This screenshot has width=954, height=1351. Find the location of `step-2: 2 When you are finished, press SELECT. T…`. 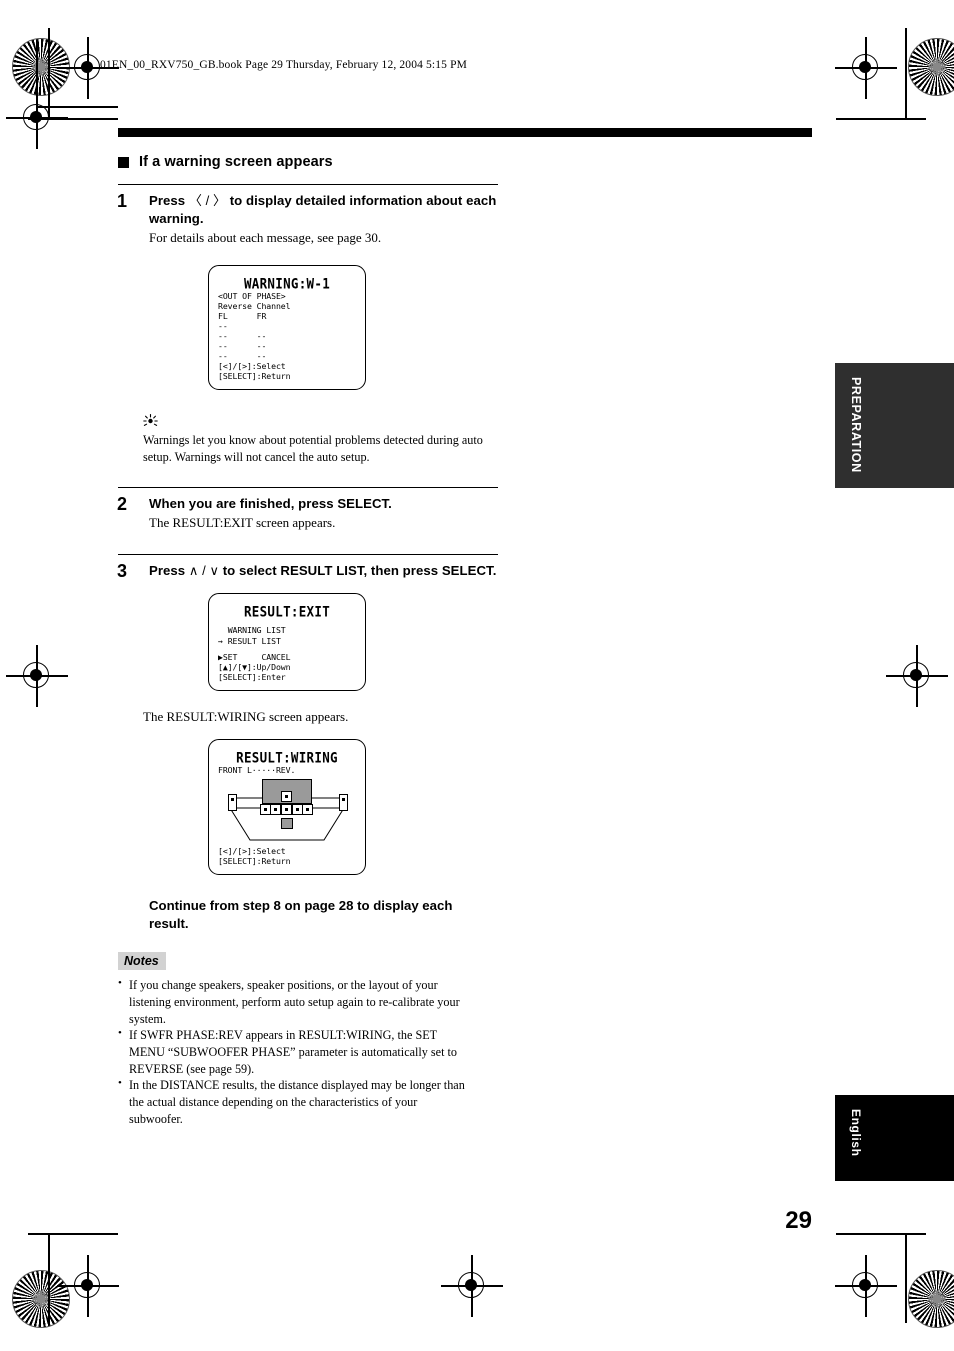

step-2: 2 When you are finished, press SELECT. T… is located at coordinates (307, 509).